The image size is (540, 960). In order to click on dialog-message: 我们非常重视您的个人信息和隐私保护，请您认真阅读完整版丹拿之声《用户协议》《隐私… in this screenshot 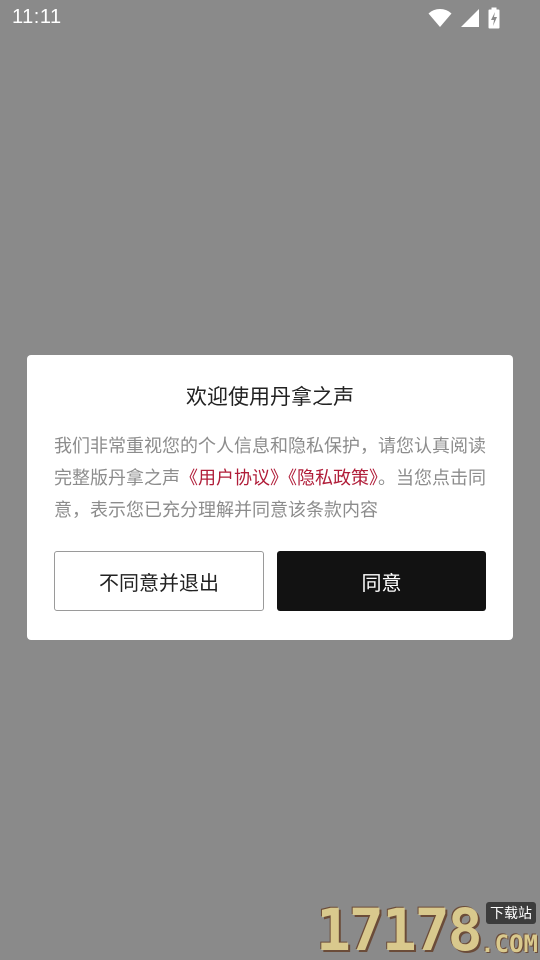, I will do `click(270, 479)`.